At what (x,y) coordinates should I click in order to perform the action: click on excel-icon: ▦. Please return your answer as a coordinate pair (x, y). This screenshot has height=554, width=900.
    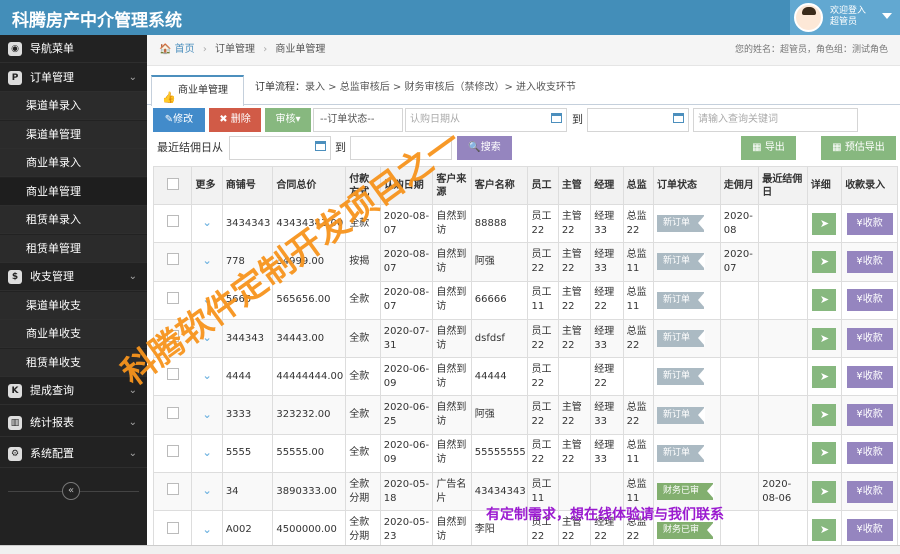
    Looking at the image, I should click on (757, 147).